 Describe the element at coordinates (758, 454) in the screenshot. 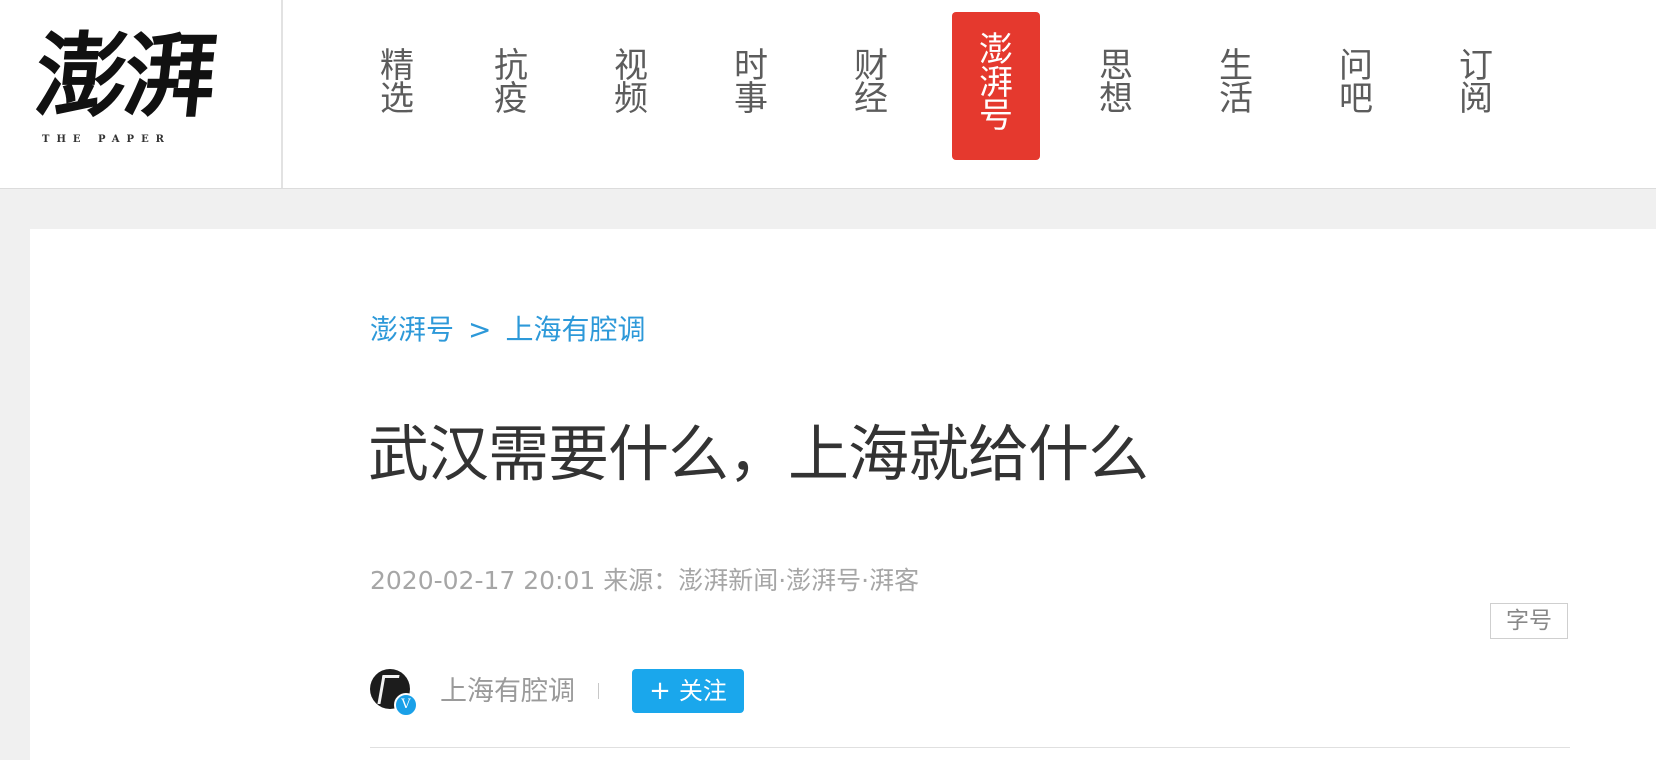

I see `article-title: 武汉需要什么，上海就给什么` at that location.